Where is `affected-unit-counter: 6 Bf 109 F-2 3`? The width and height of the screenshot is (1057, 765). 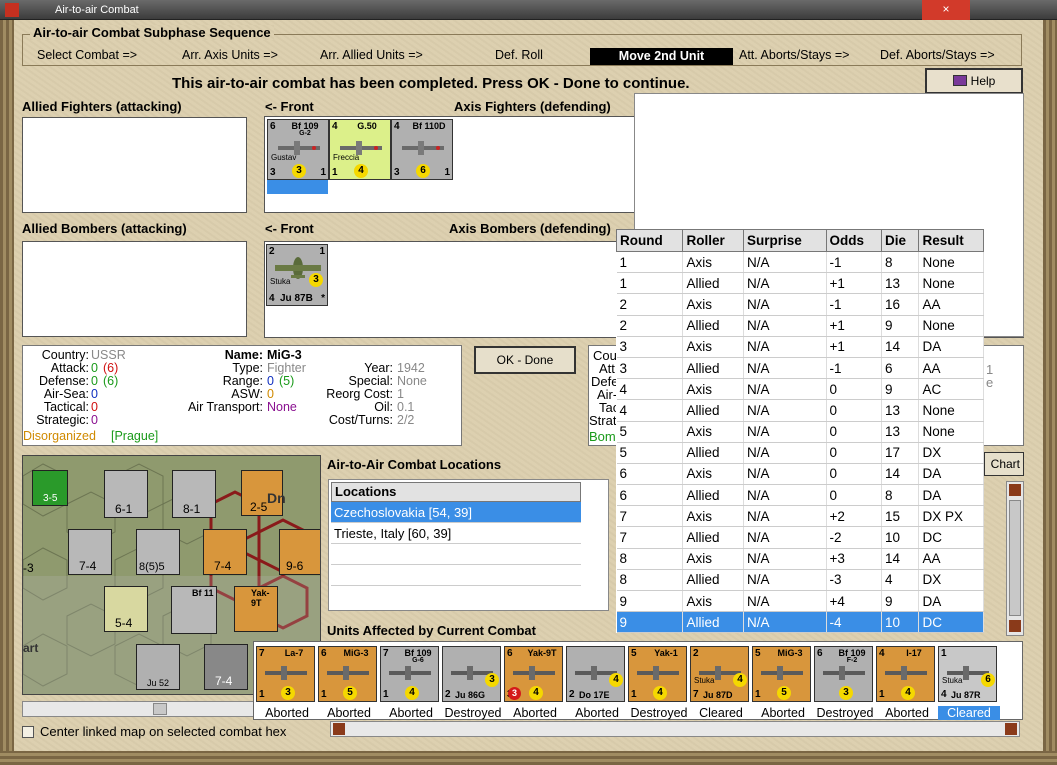 affected-unit-counter: 6 Bf 109 F-2 3 is located at coordinates (843, 674).